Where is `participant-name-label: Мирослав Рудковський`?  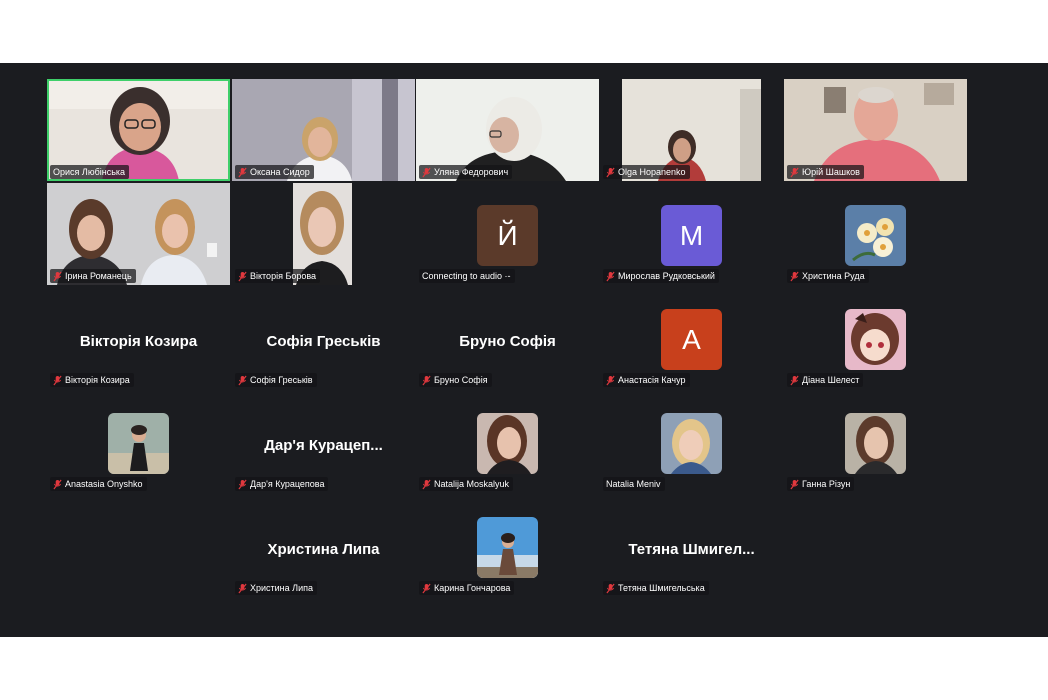
participant-name-label: Мирослав Рудковський is located at coordinates (661, 276).